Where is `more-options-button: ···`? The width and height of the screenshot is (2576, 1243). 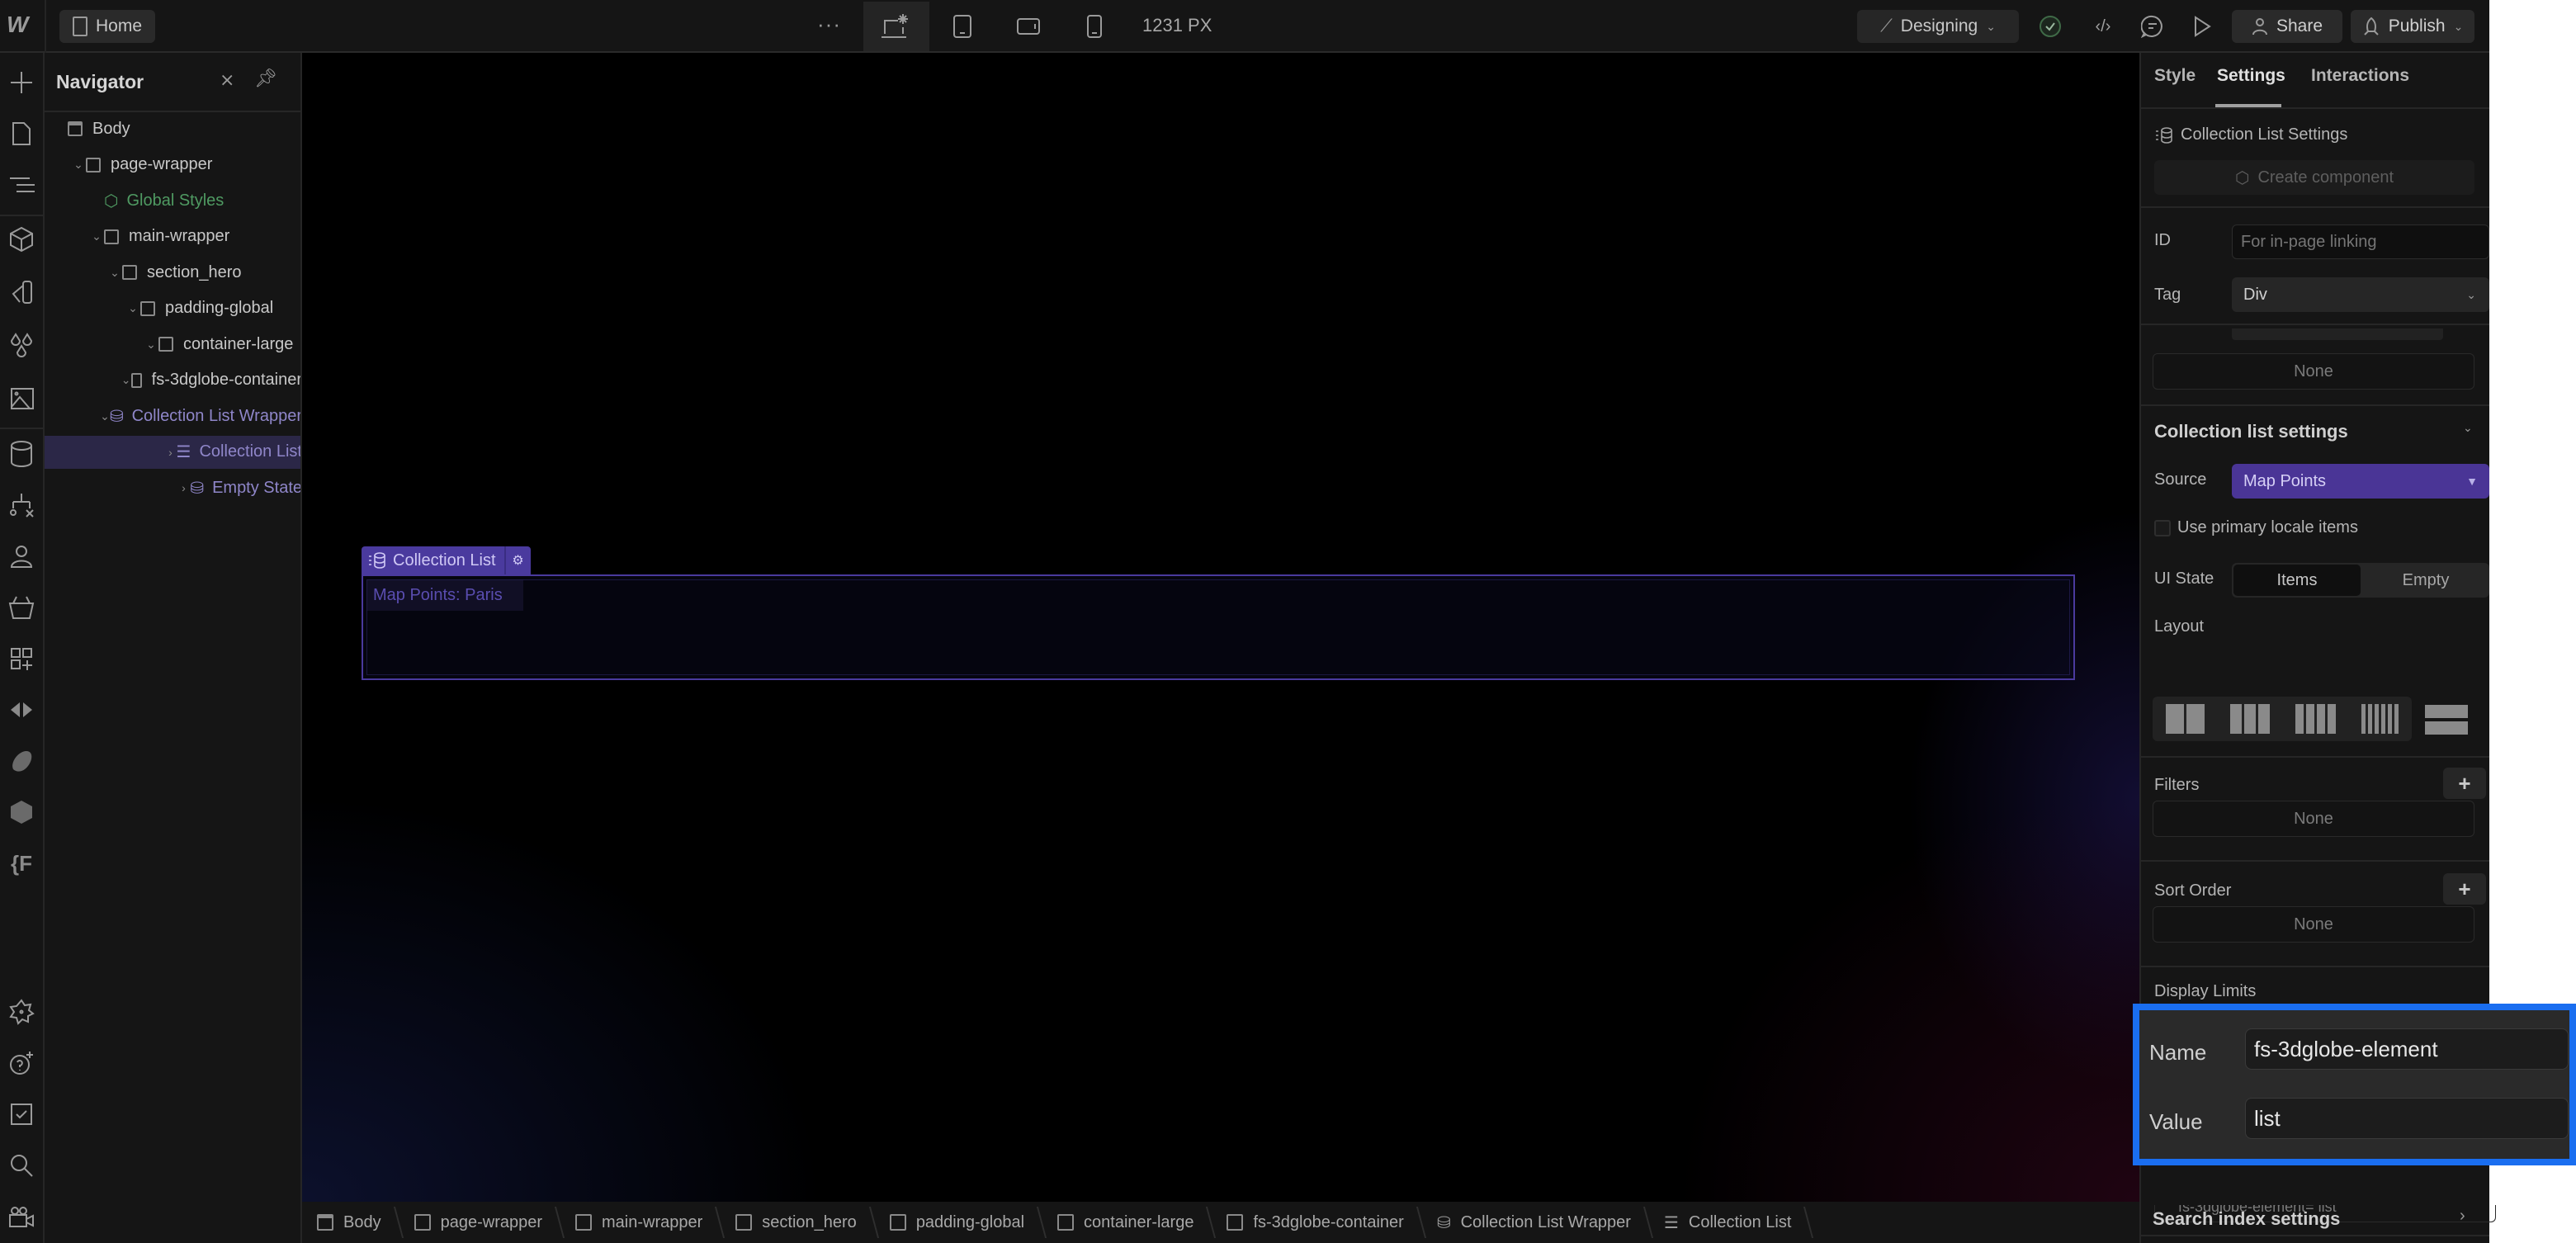
more-options-button: ··· is located at coordinates (829, 25).